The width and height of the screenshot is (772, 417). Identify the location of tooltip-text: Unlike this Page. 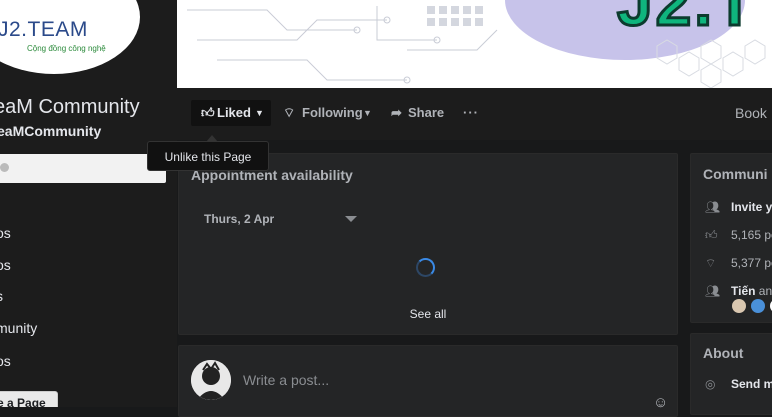
(208, 157).